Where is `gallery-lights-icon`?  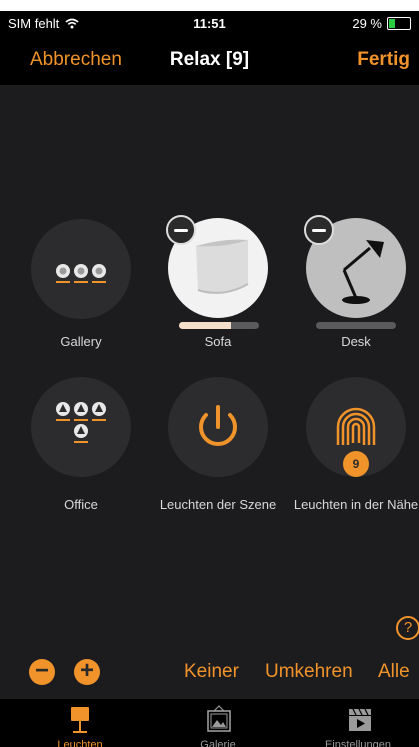
gallery-lights-icon is located at coordinates (81, 273).